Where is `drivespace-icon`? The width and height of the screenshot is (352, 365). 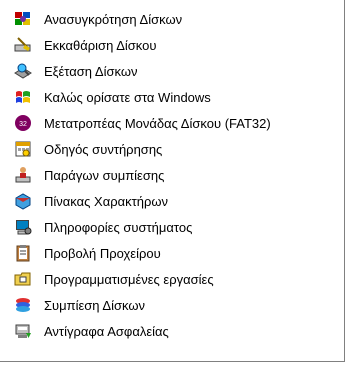
drivespace-icon is located at coordinates (23, 305).